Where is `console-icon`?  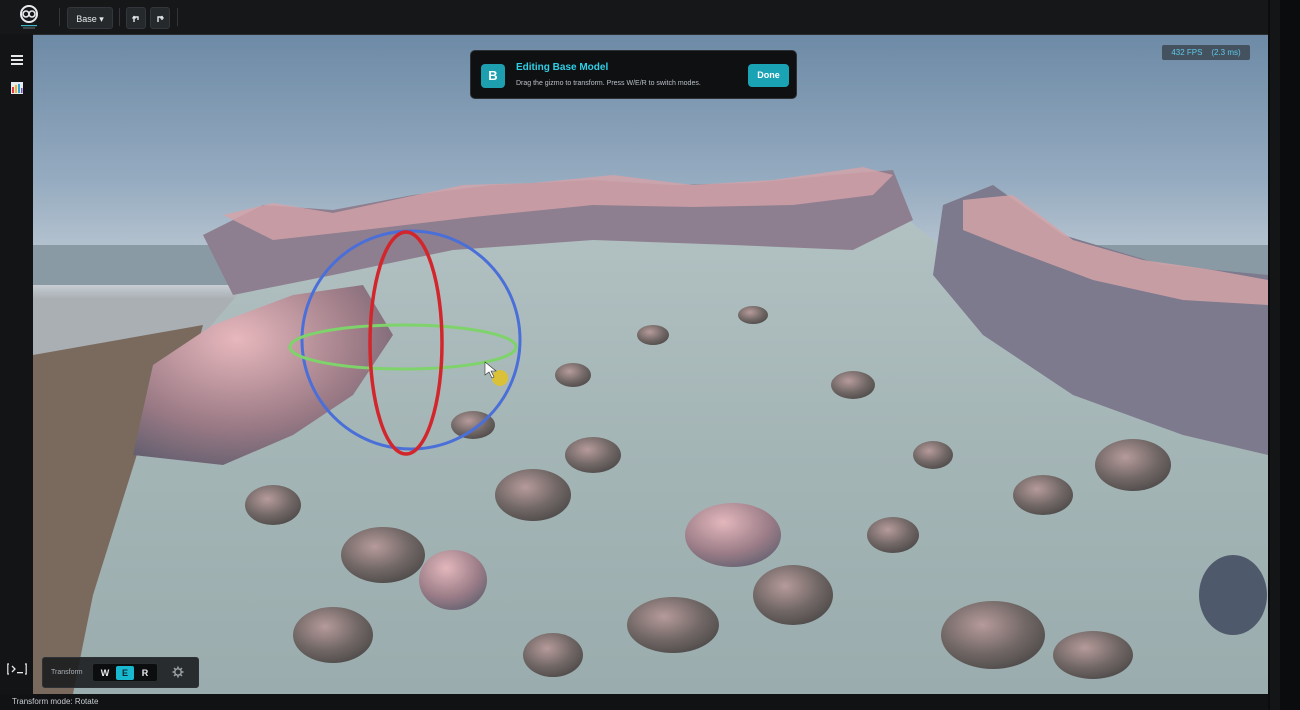
console-icon is located at coordinates (17, 669).